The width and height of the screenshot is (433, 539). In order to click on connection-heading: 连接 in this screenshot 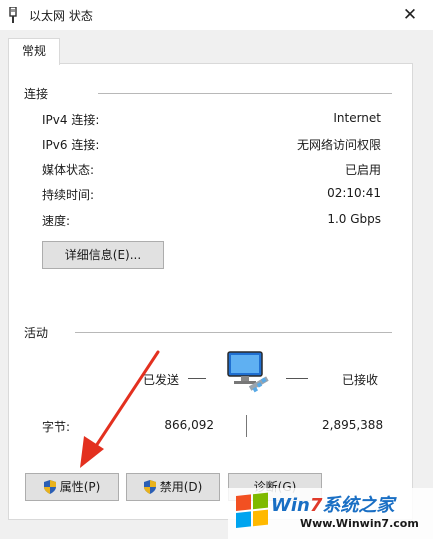, I will do `click(36, 94)`.